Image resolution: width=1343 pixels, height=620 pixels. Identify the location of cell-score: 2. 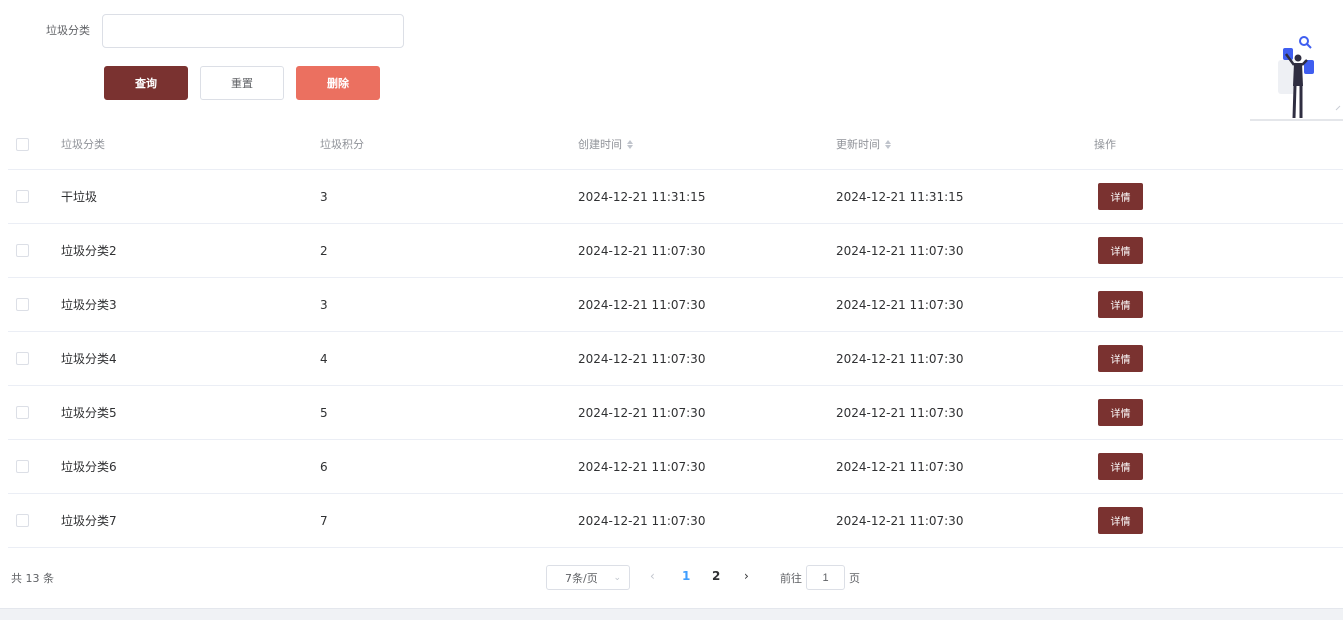
(324, 250).